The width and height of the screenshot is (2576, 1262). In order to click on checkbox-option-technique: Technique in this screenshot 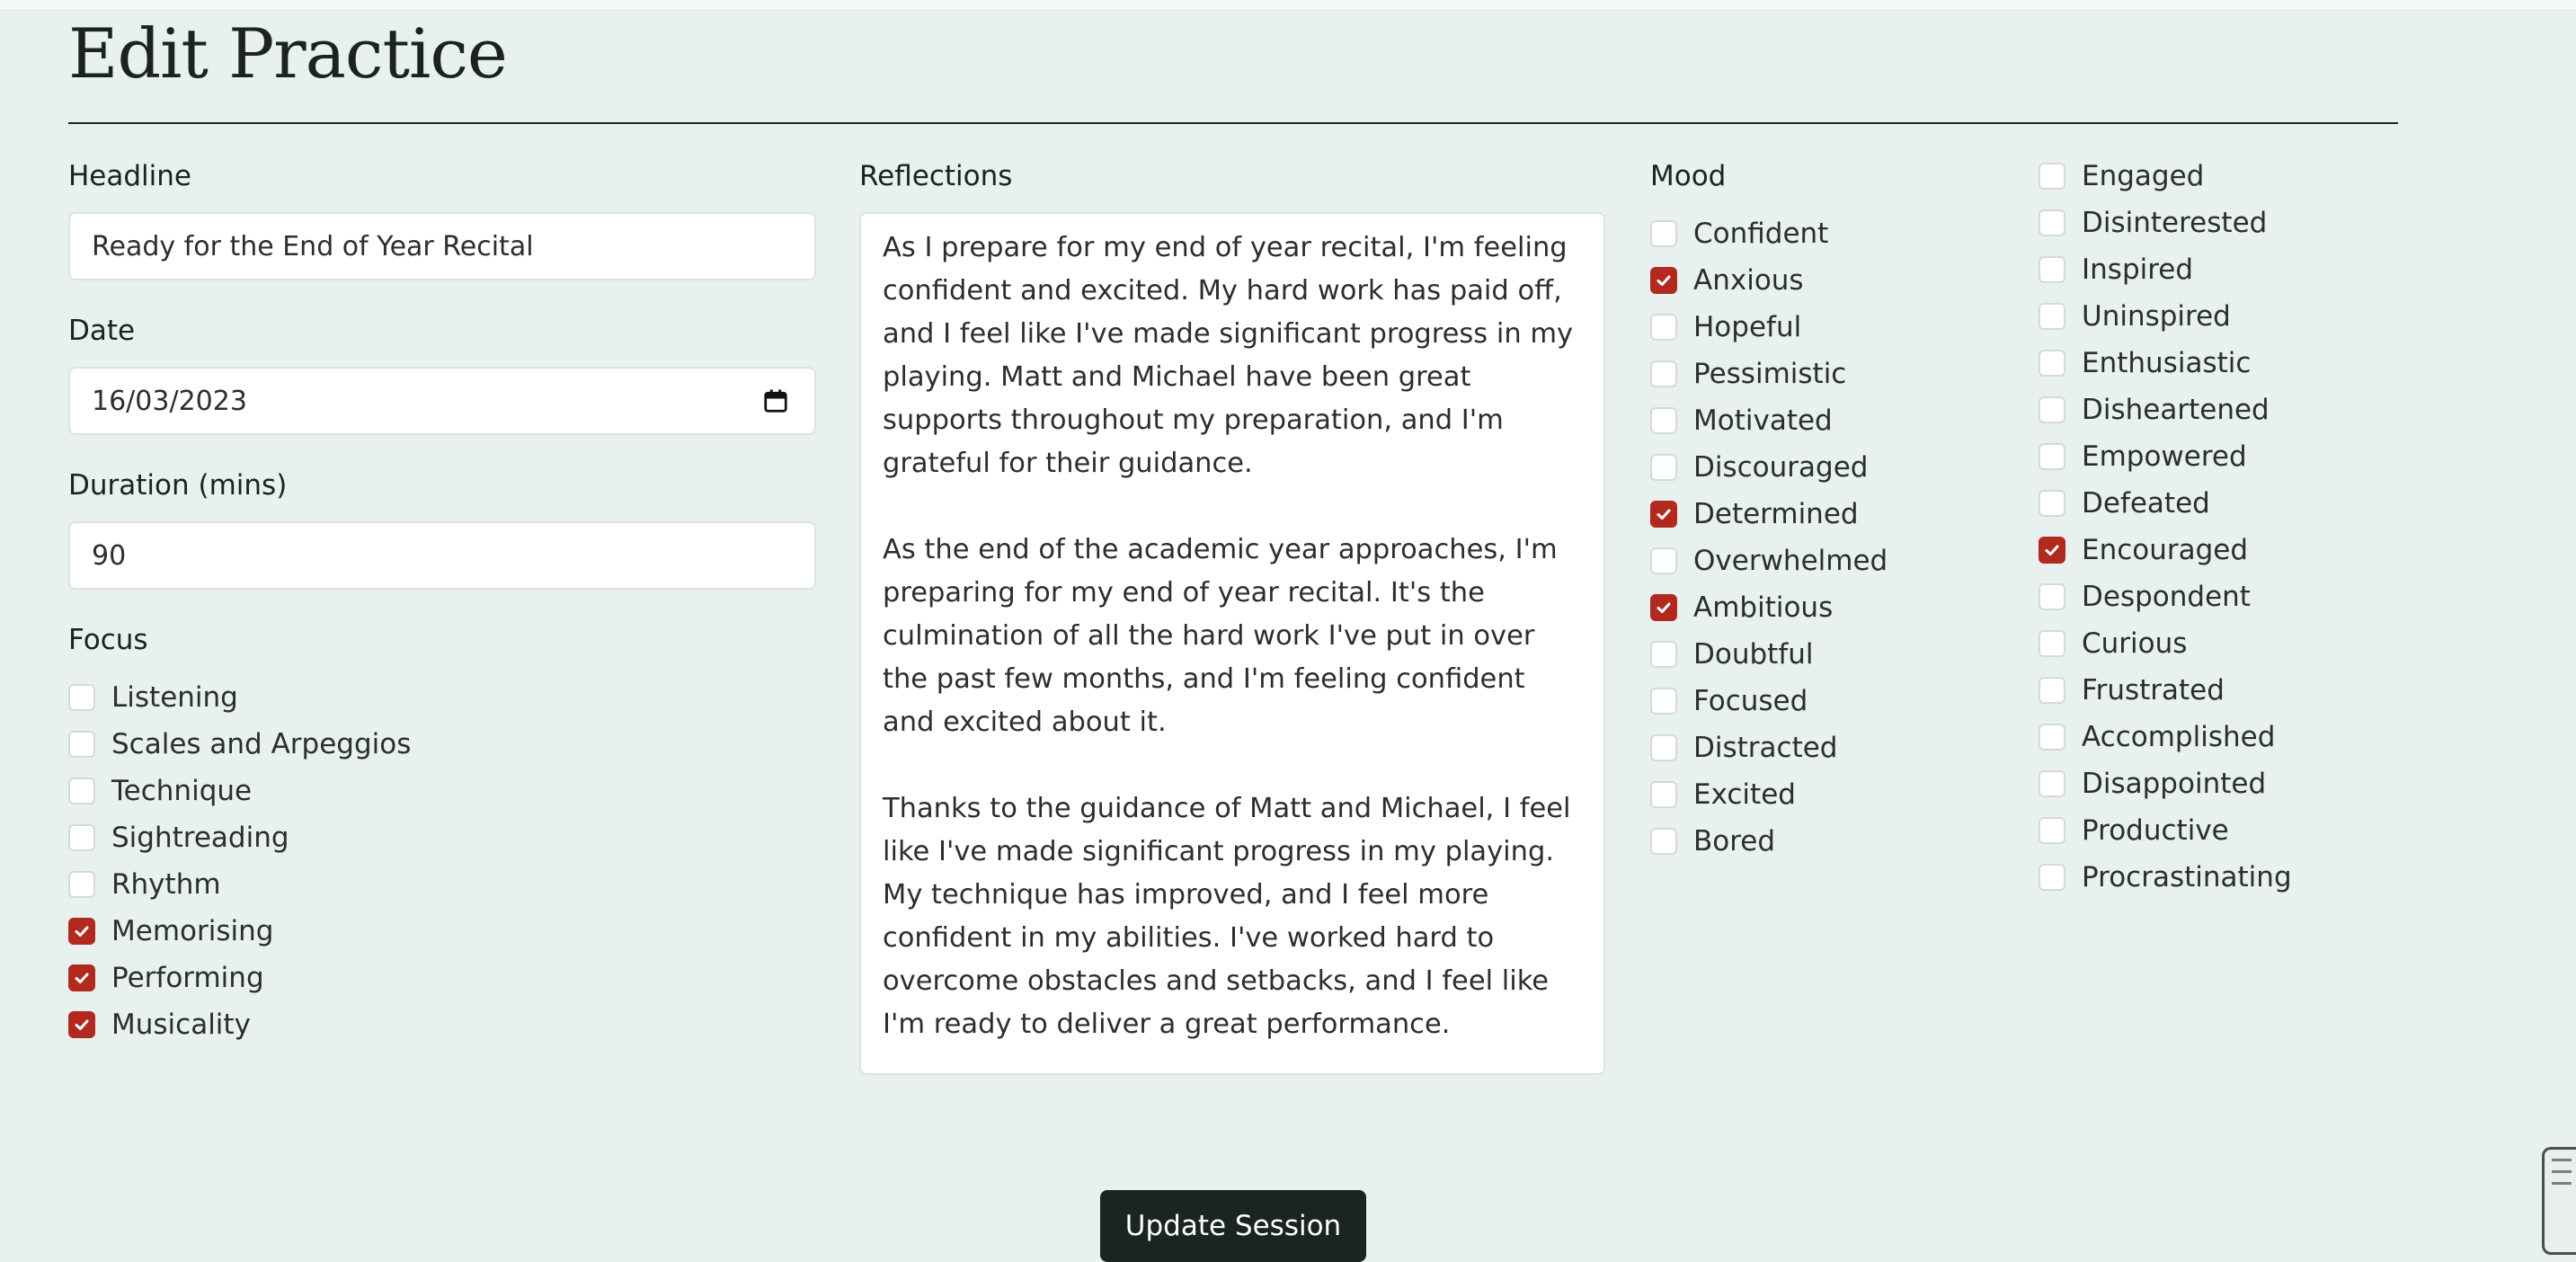, I will do `click(239, 791)`.